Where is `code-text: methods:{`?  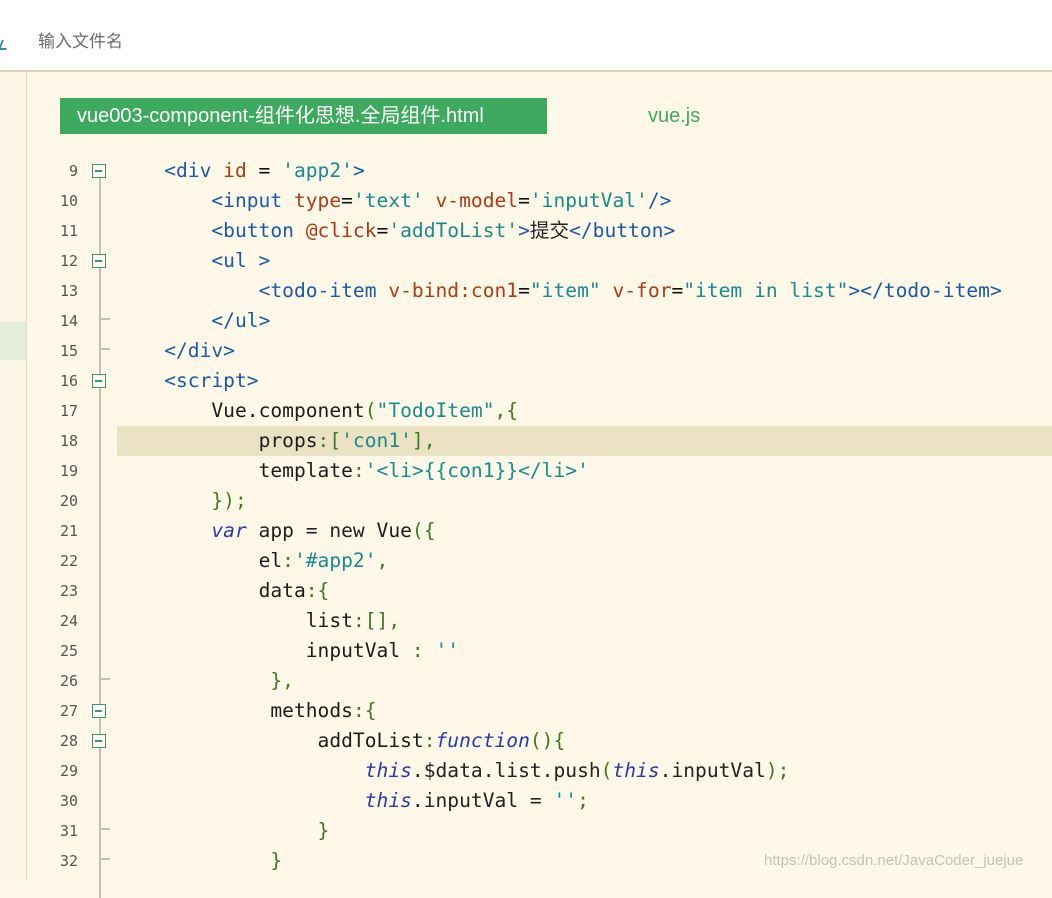 code-text: methods:{ is located at coordinates (323, 710).